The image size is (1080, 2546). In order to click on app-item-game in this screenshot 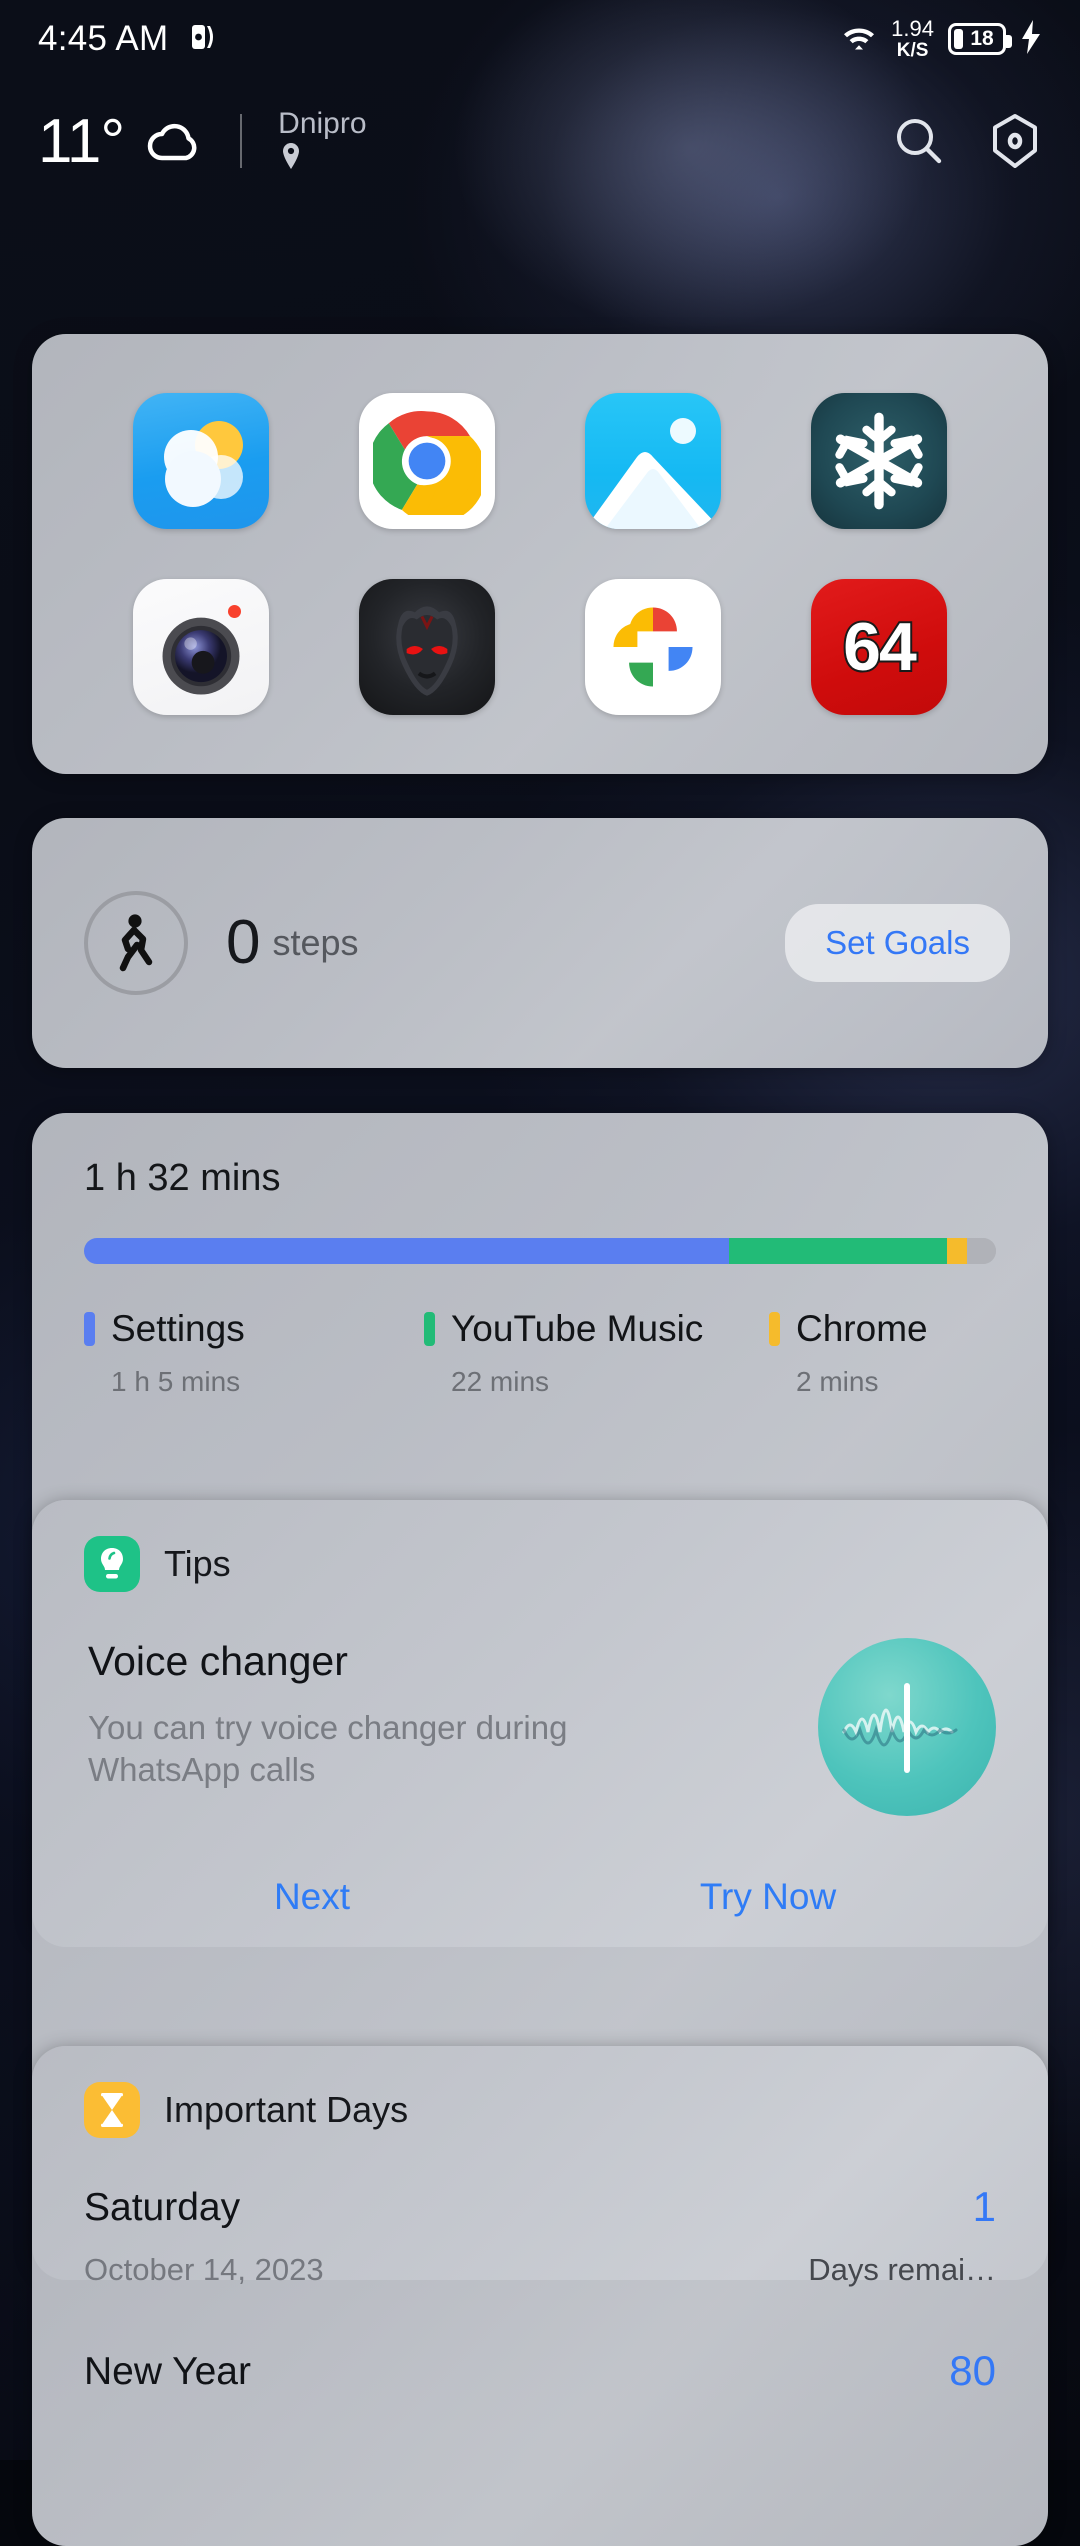, I will do `click(427, 647)`.